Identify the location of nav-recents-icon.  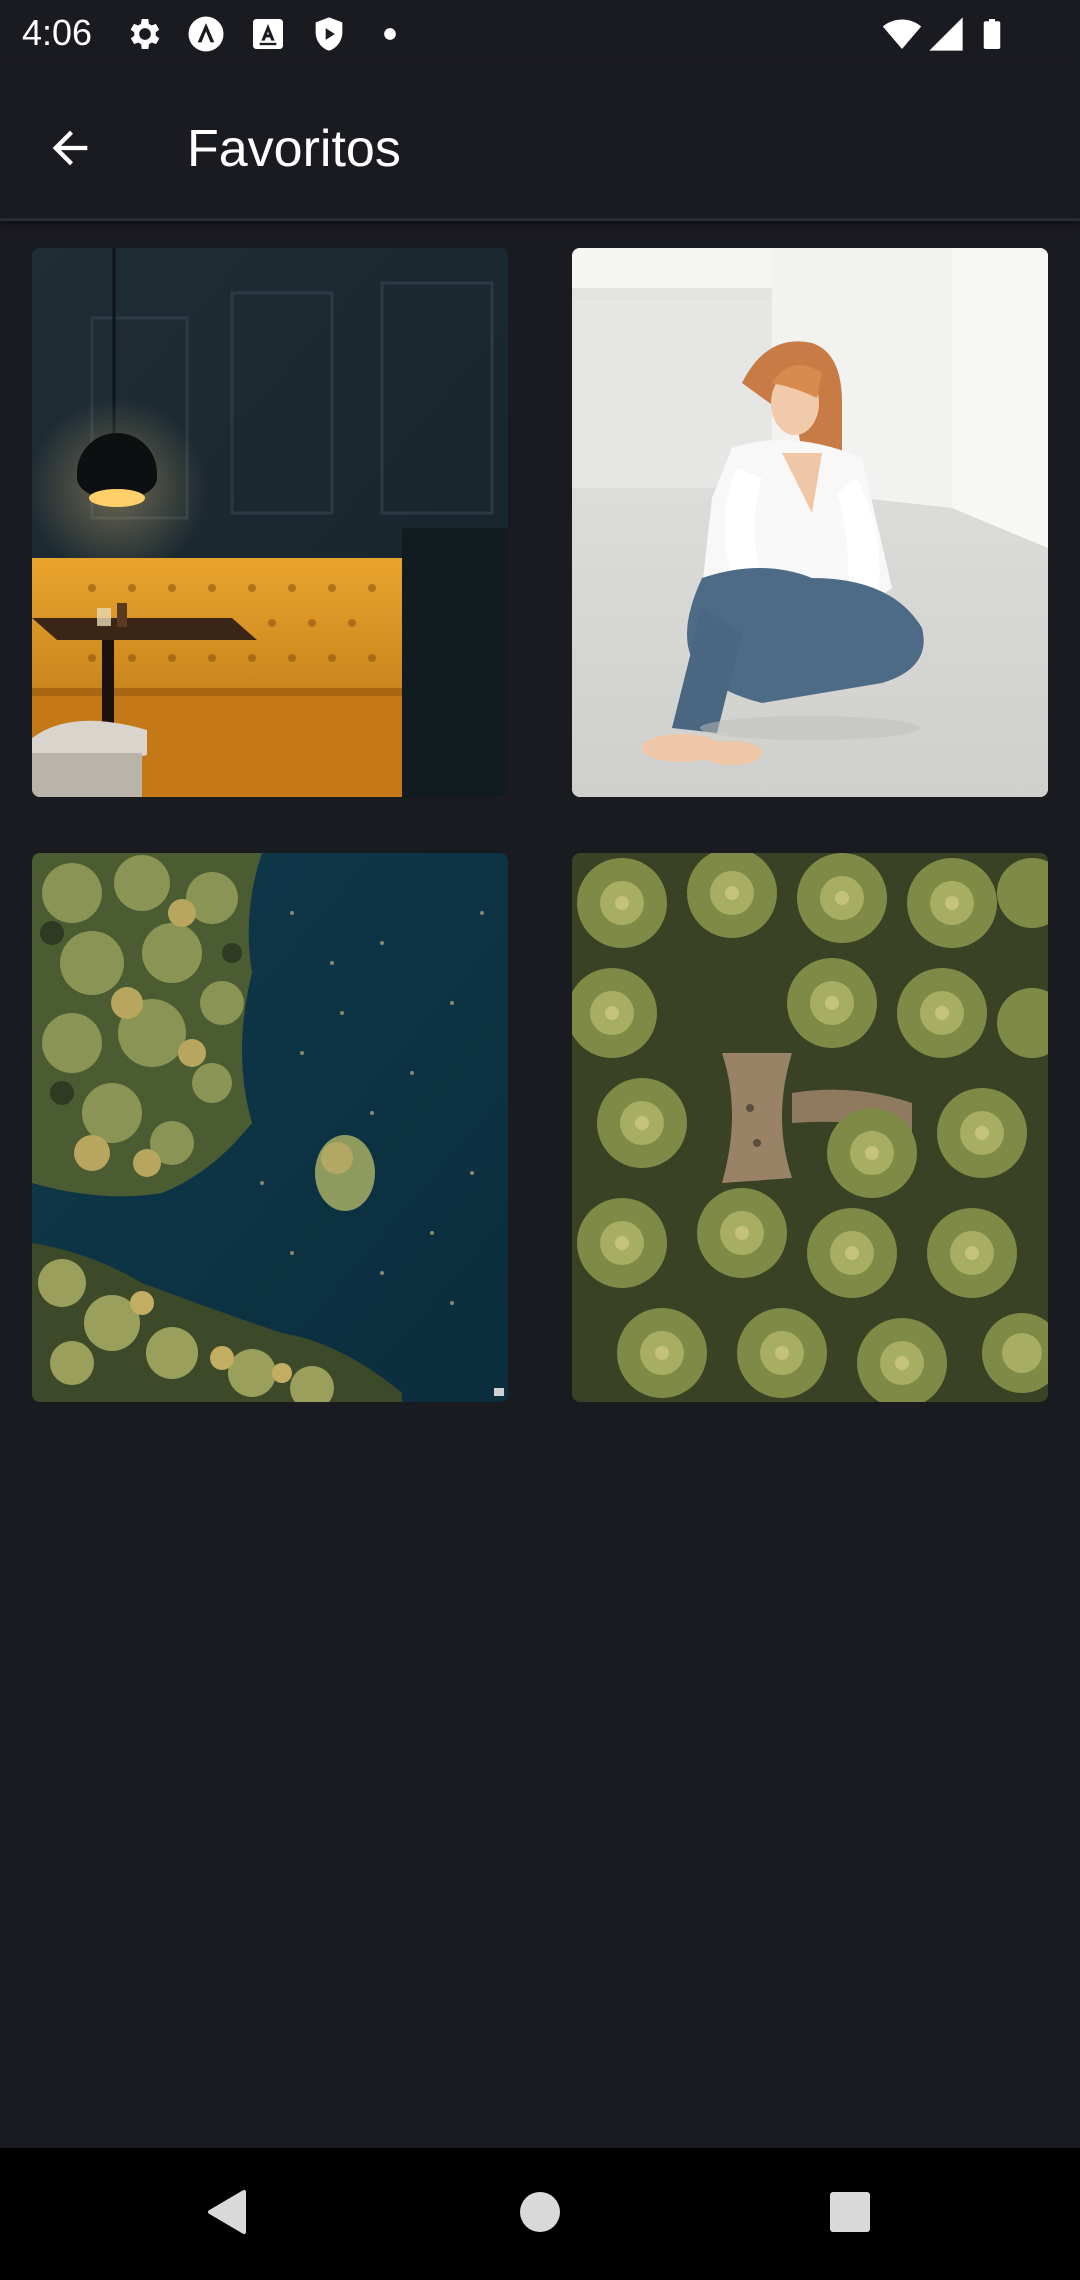
(850, 2214).